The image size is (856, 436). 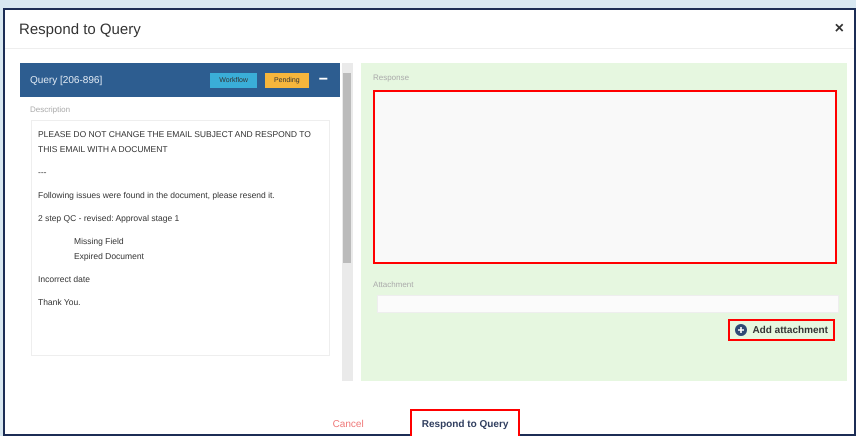 I want to click on scrollbar, so click(x=347, y=222).